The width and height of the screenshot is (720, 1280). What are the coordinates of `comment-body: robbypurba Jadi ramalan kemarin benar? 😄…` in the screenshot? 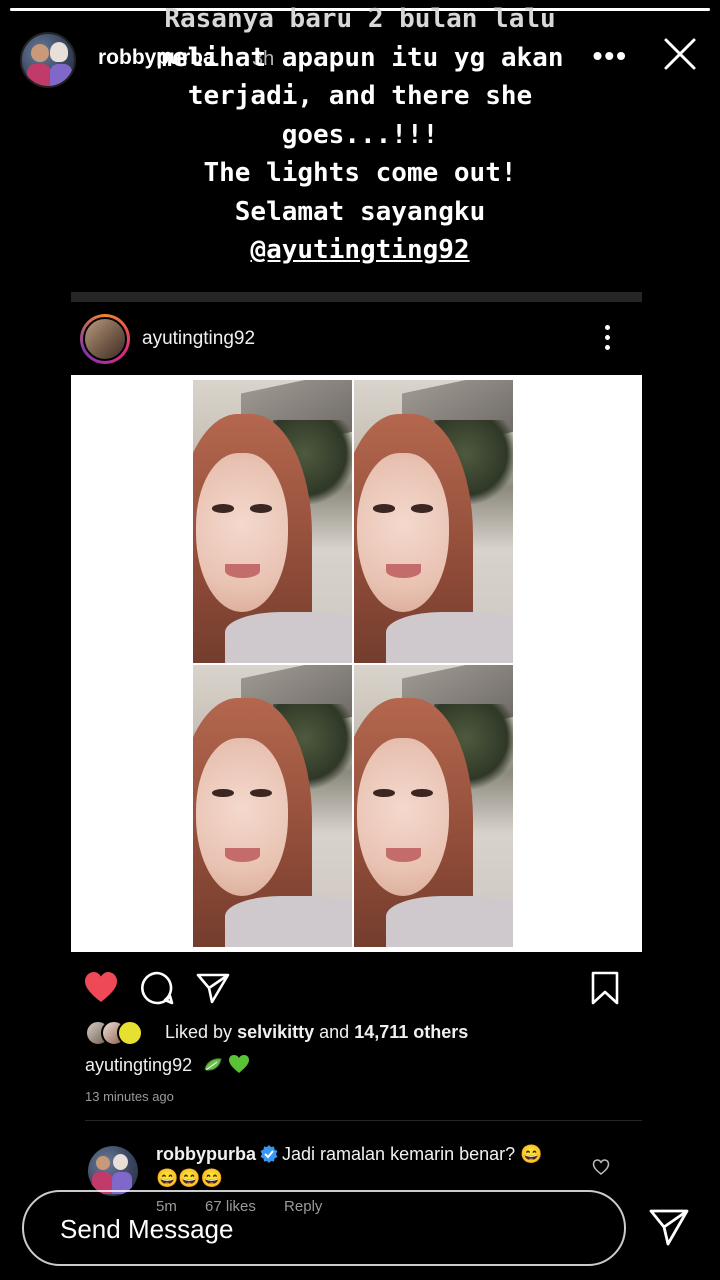 It's located at (366, 1166).